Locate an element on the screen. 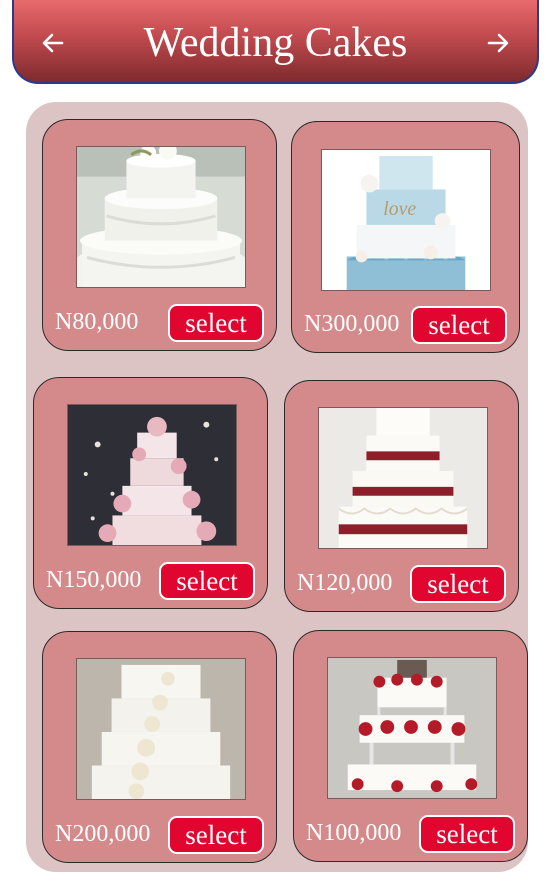 The height and width of the screenshot is (891, 553). cake-card: N150,000 select is located at coordinates (150, 493).